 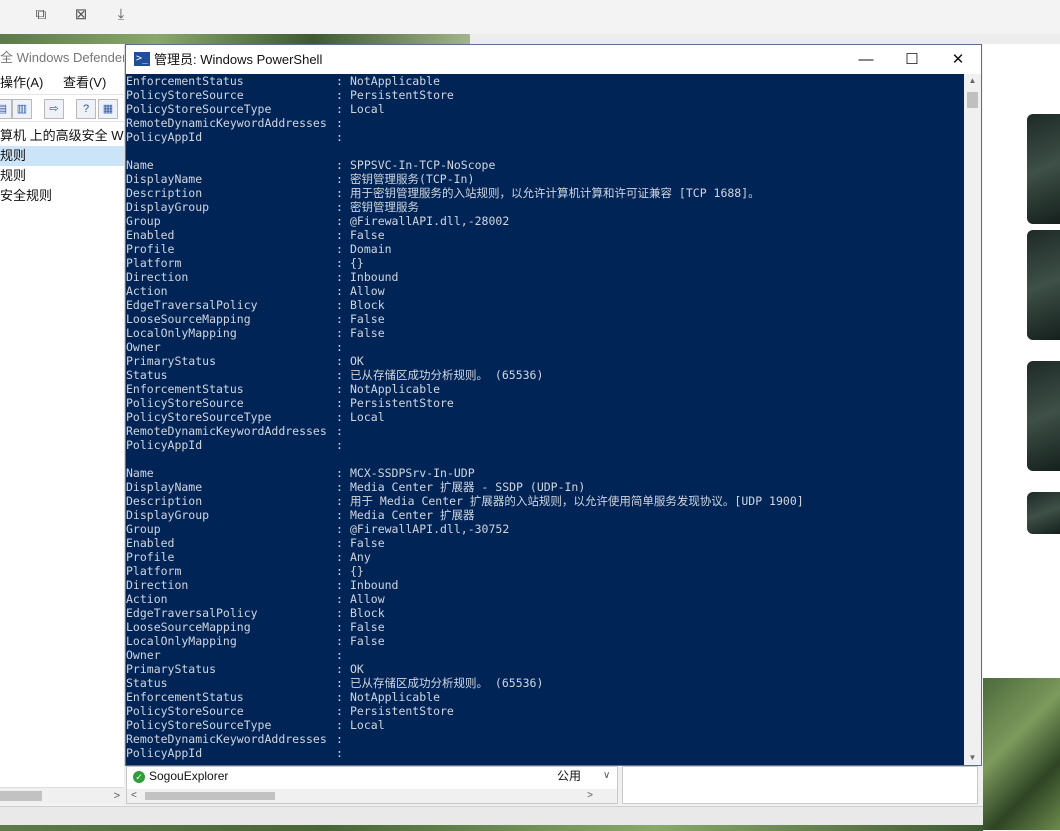 What do you see at coordinates (972, 419) in the screenshot?
I see `console-vertical-scrollbar: ▲ ▼` at bounding box center [972, 419].